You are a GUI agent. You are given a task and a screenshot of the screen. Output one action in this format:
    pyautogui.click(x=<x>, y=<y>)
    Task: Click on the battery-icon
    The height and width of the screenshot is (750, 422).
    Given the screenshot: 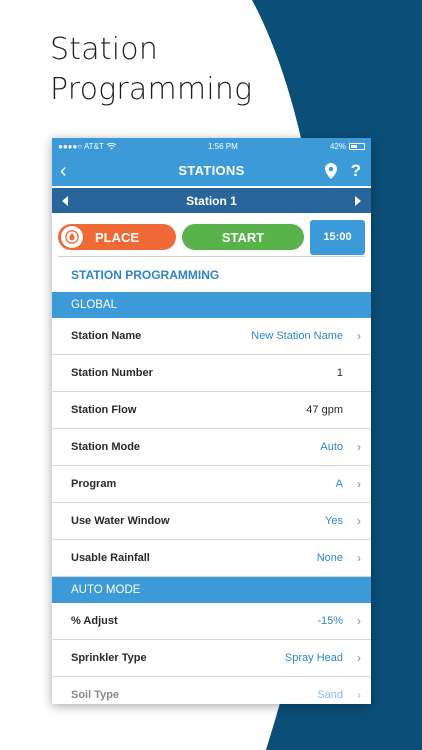 What is the action you would take?
    pyautogui.click(x=356, y=146)
    